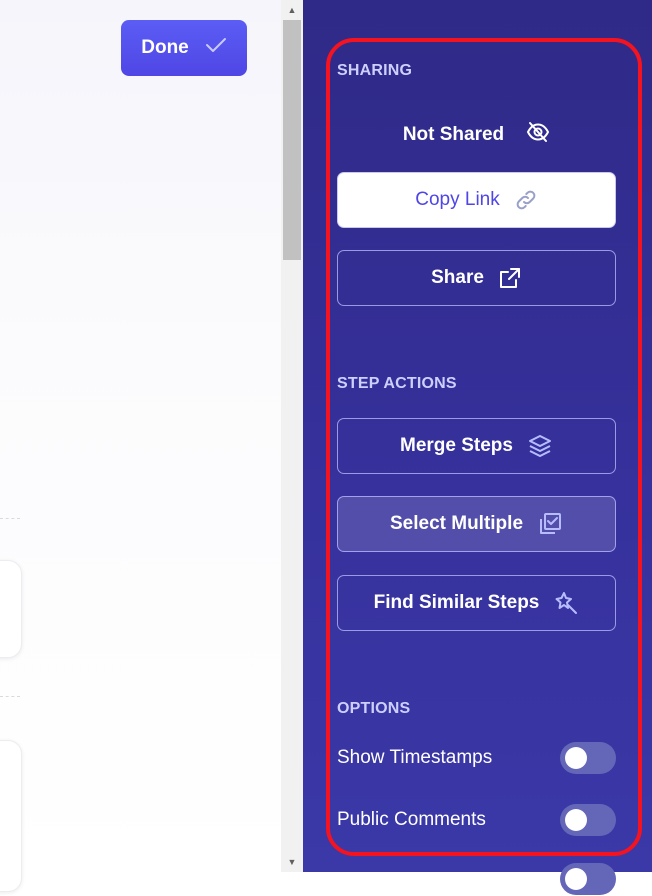  I want to click on share-label: Share, so click(457, 277).